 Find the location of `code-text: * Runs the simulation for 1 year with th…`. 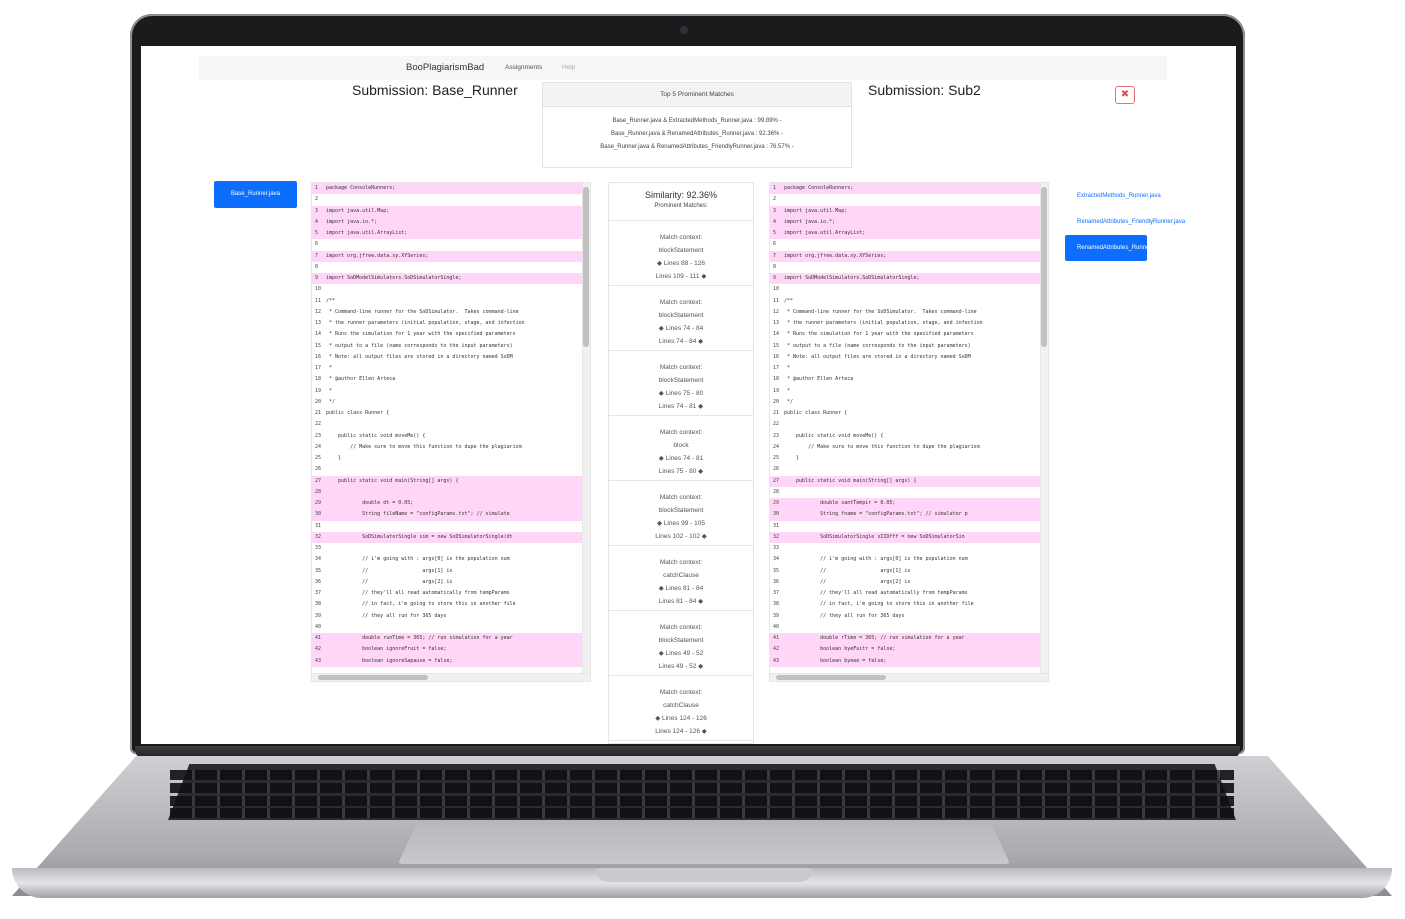

code-text: * Runs the simulation for 1 year with th… is located at coordinates (421, 334).